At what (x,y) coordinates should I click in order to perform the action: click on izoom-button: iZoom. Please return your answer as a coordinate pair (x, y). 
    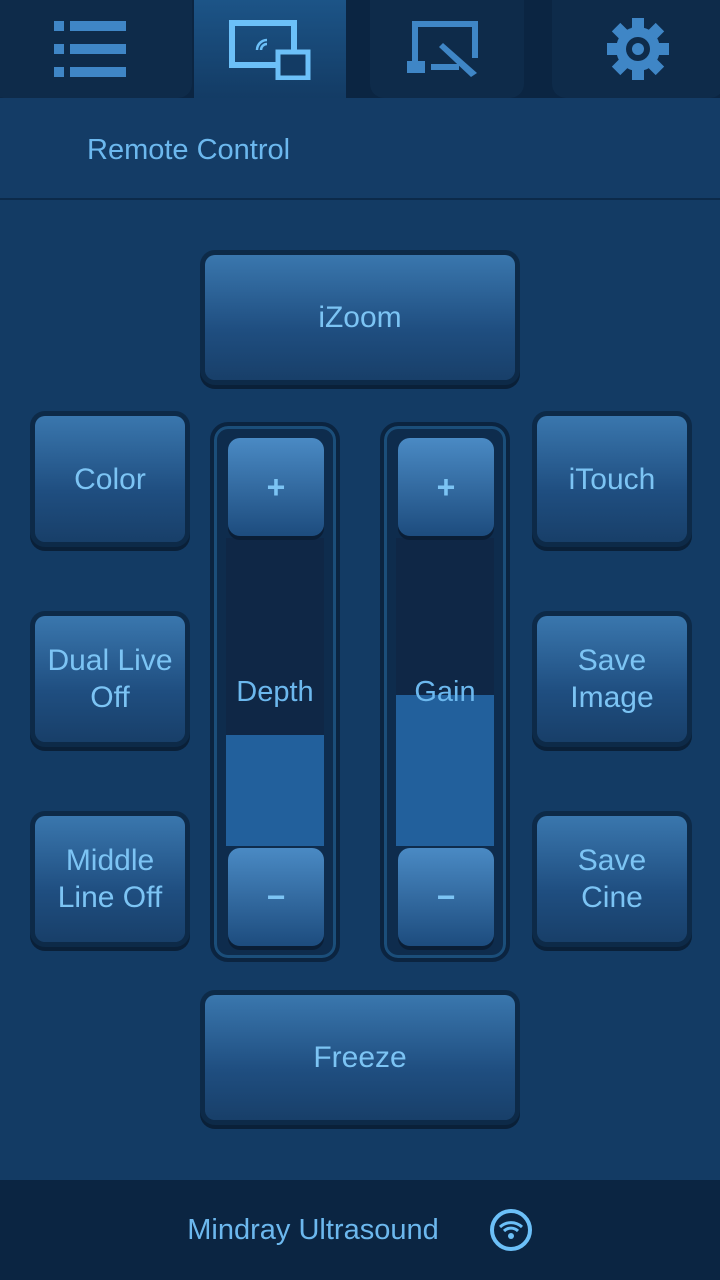
    Looking at the image, I should click on (360, 317).